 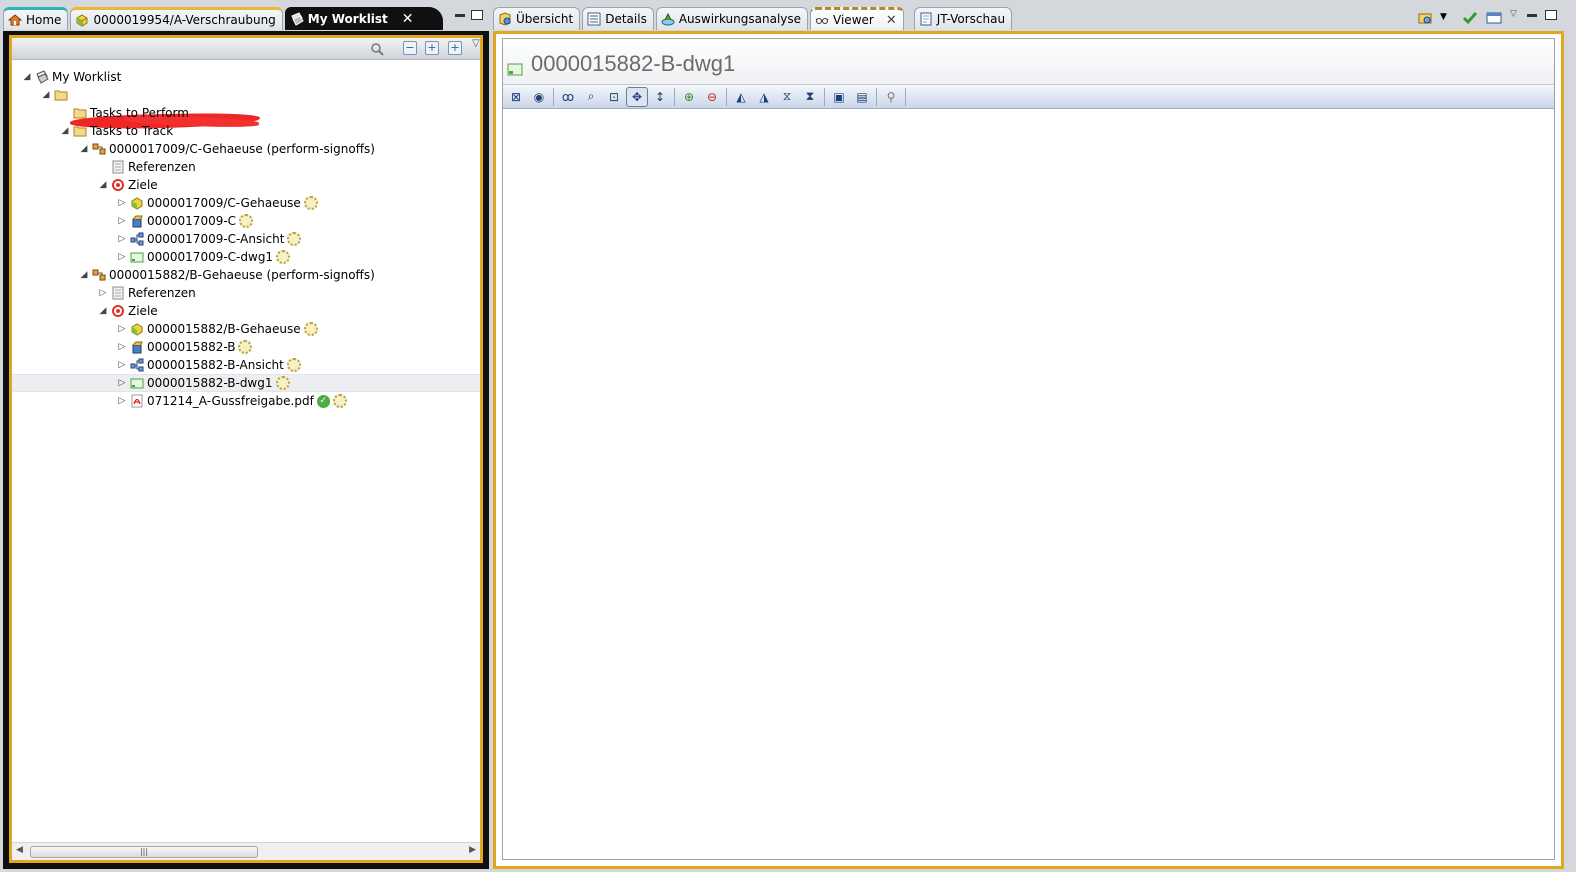 What do you see at coordinates (143, 185) in the screenshot?
I see `tree-node-label: Ziele` at bounding box center [143, 185].